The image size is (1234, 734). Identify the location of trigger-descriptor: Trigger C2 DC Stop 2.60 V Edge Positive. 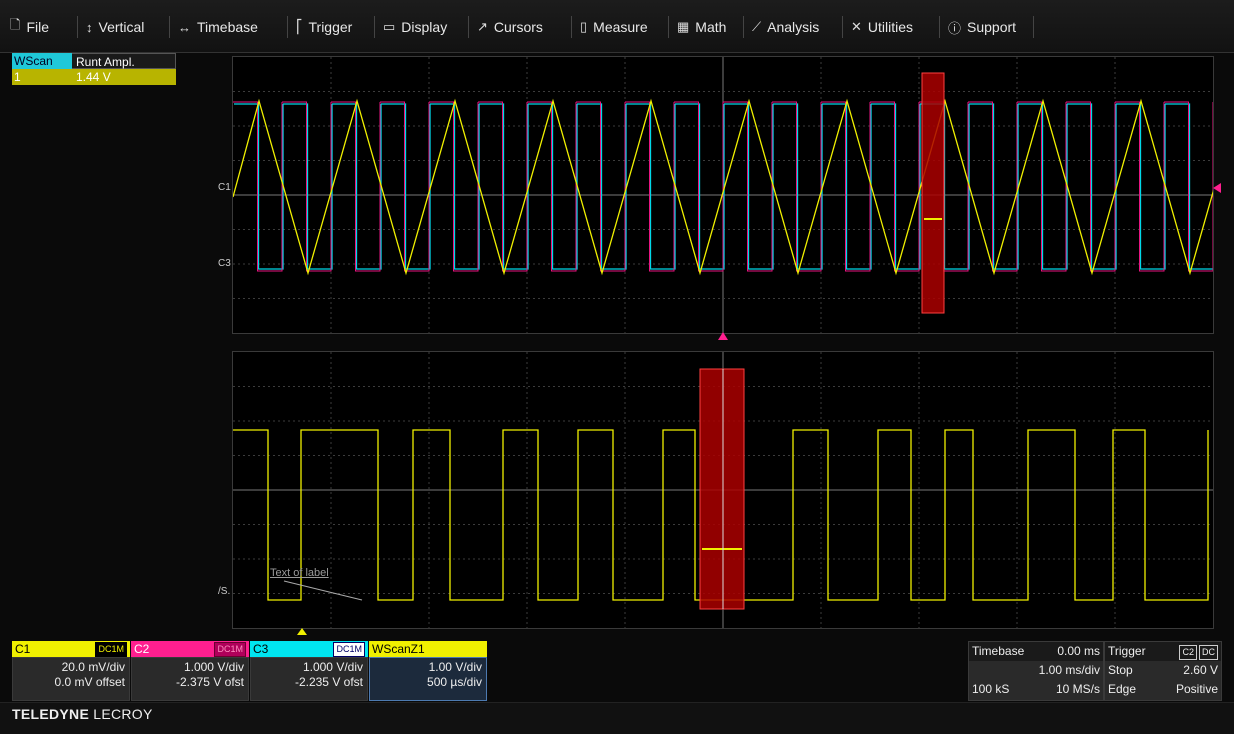
(1163, 671).